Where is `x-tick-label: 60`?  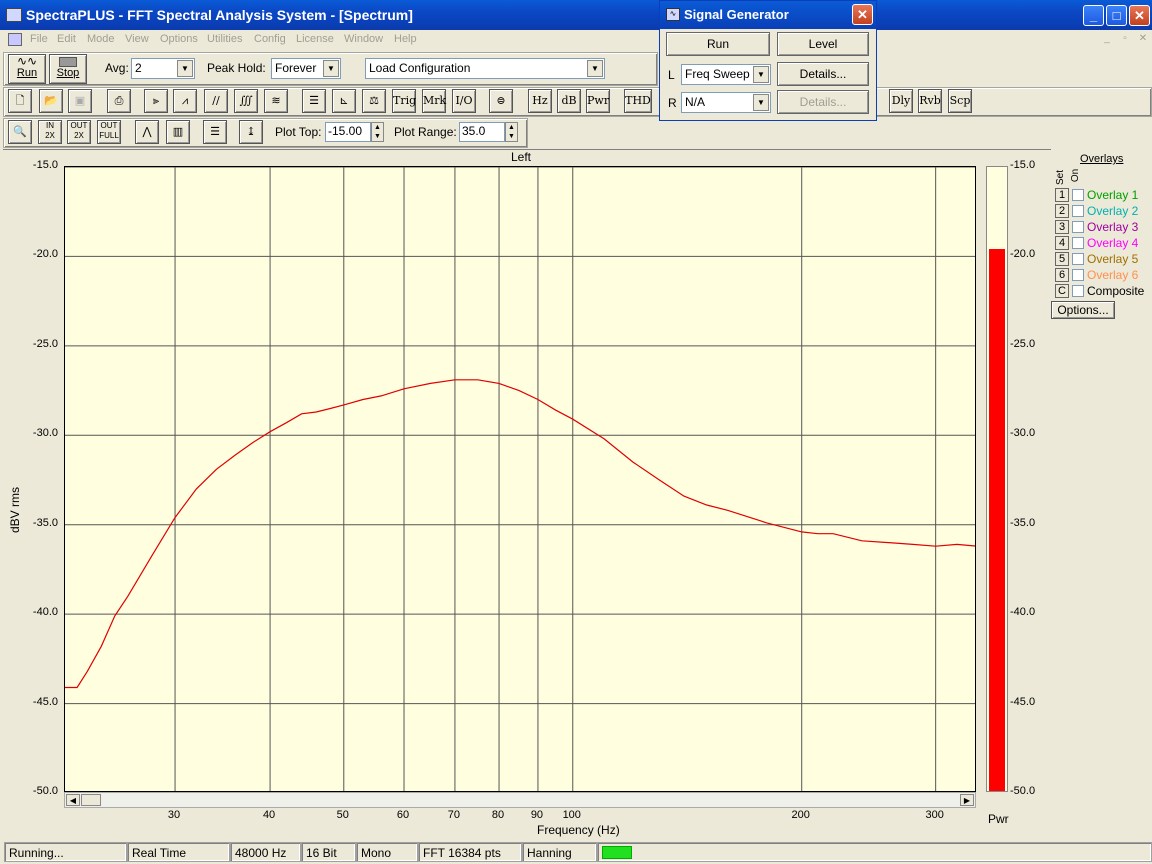 x-tick-label: 60 is located at coordinates (403, 815).